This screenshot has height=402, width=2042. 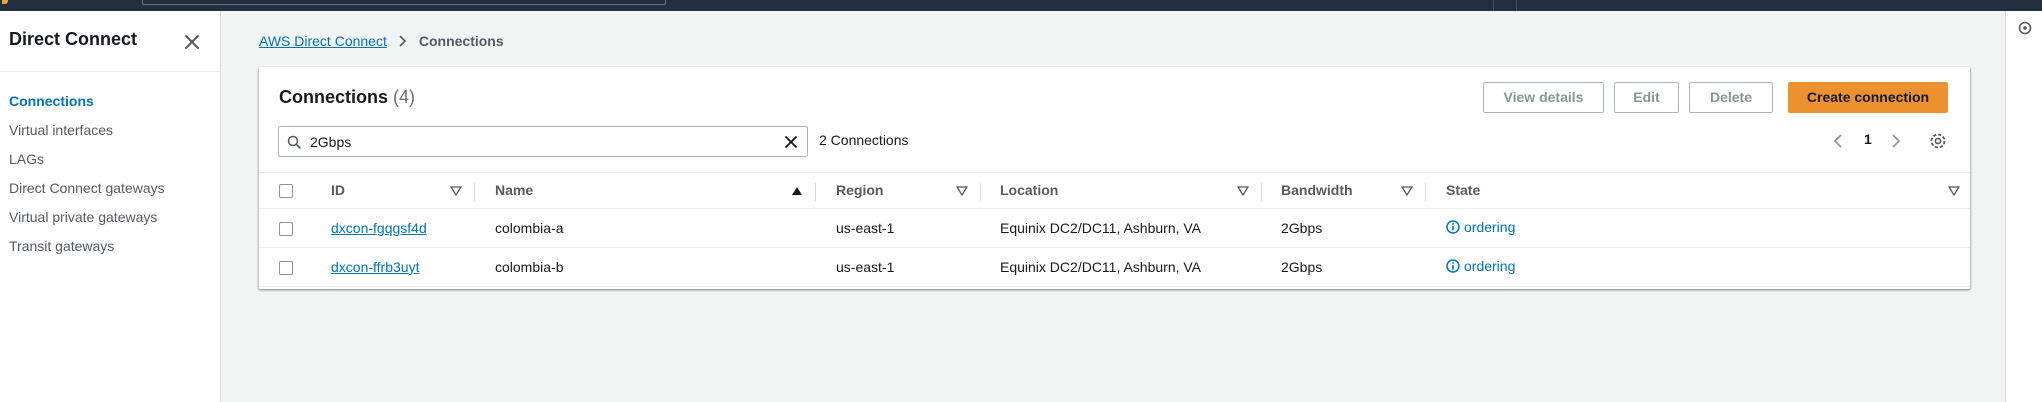 I want to click on top-navigation-bar, so click(x=1021, y=5).